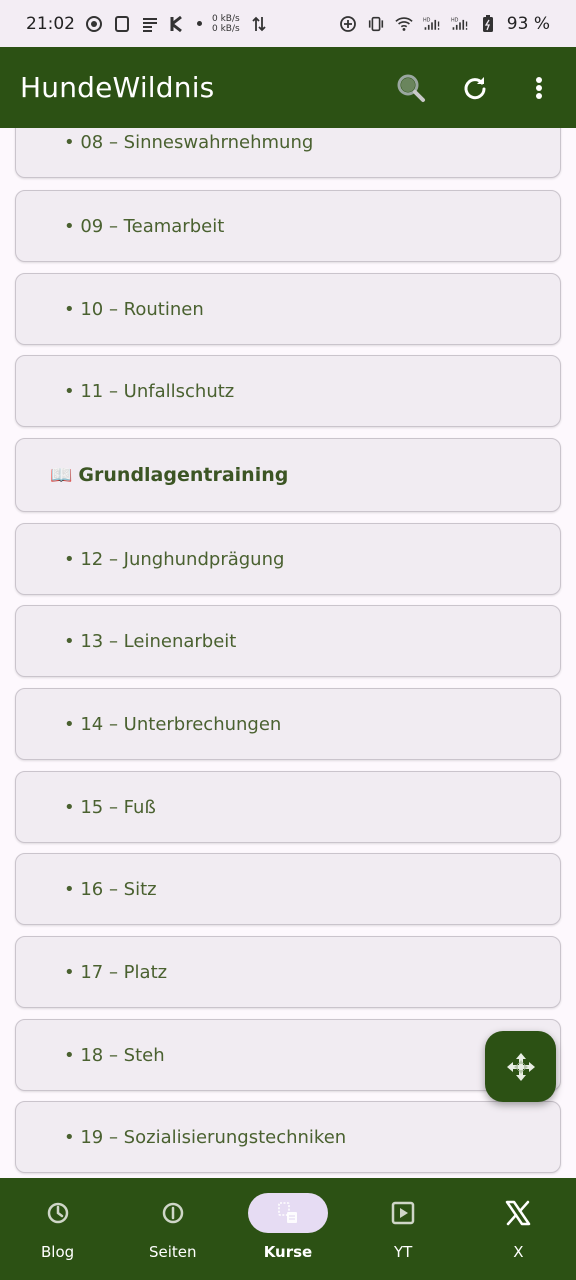 The height and width of the screenshot is (1280, 576). I want to click on signal-1-icon: HD, so click(432, 24).